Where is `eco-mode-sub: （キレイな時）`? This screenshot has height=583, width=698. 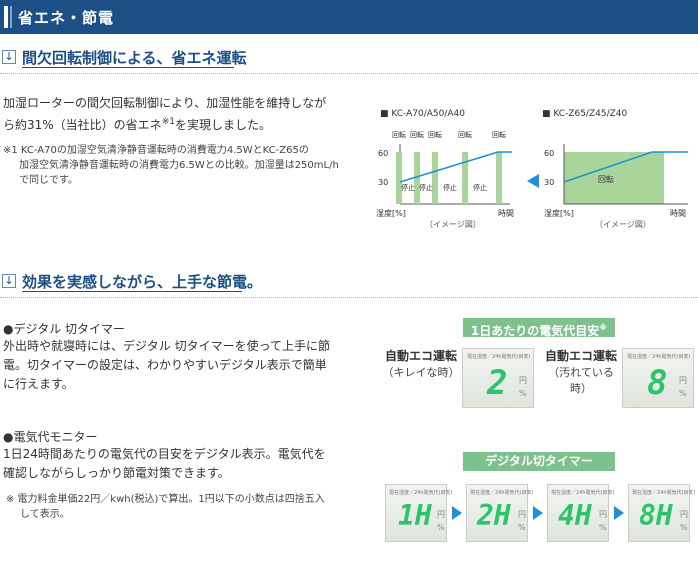 eco-mode-sub: （キレイな時） is located at coordinates (421, 372).